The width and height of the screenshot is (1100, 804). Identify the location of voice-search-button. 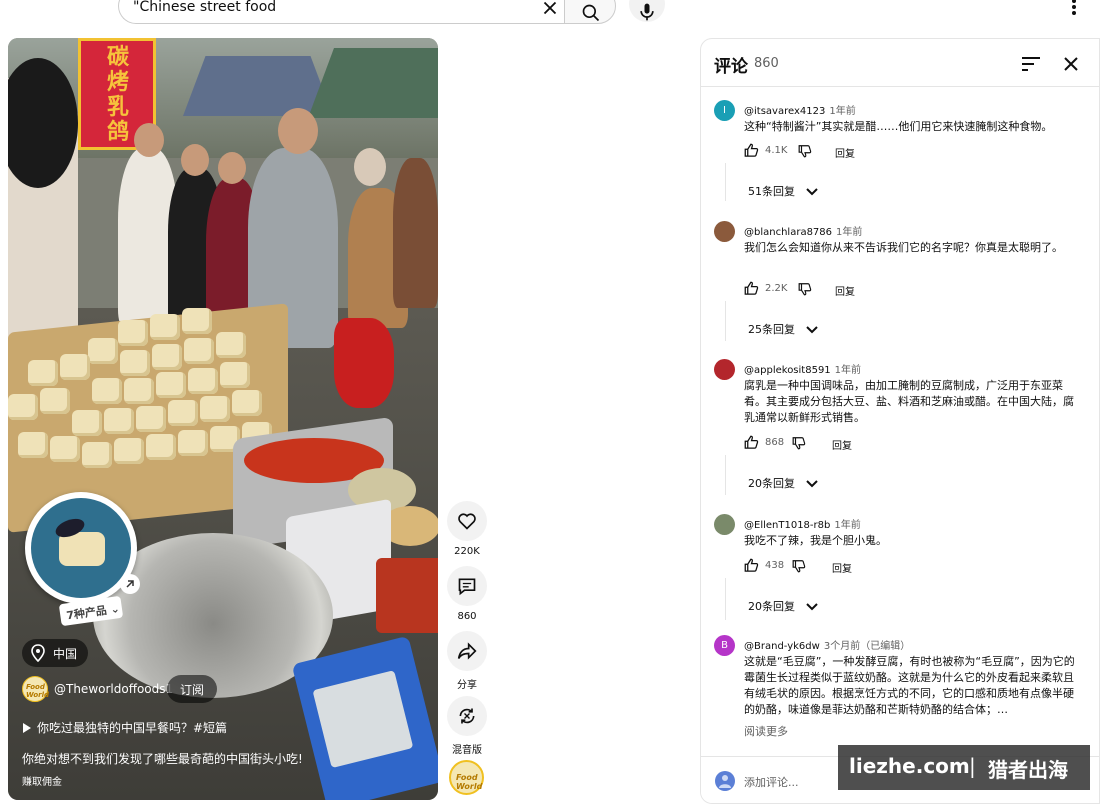
(647, 11).